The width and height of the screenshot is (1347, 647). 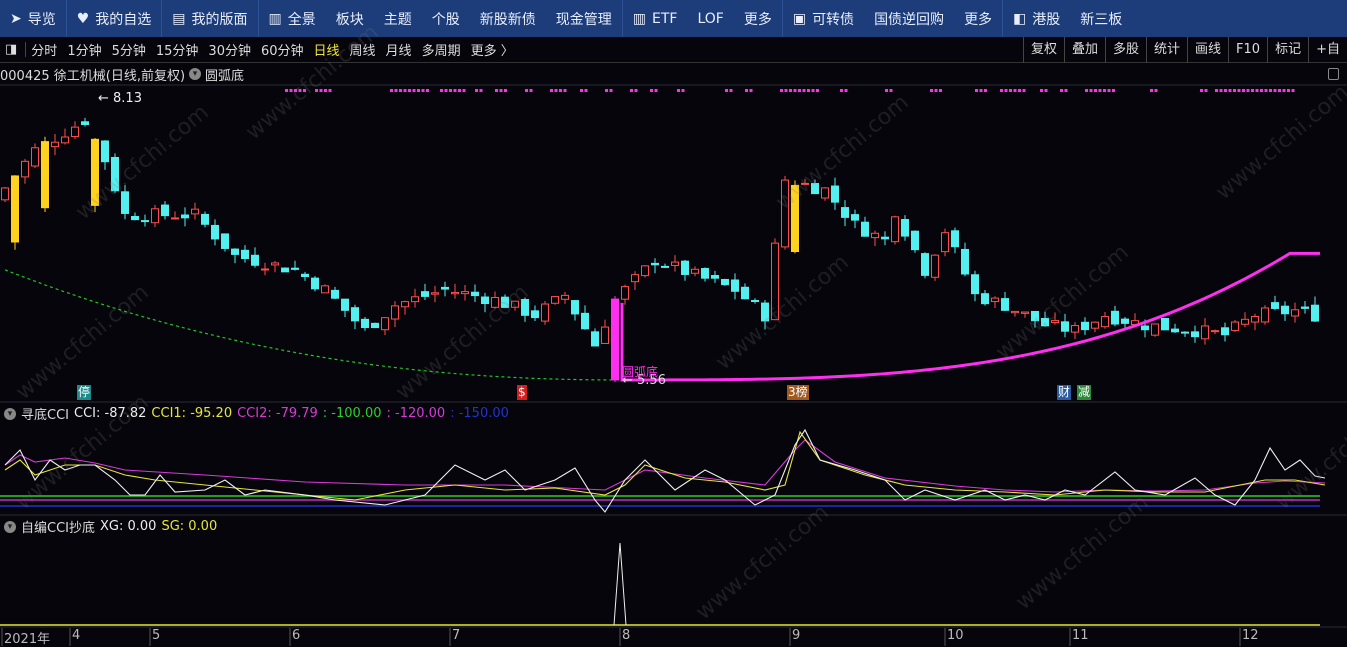 What do you see at coordinates (1080, 635) in the screenshot?
I see `axis-label: 11` at bounding box center [1080, 635].